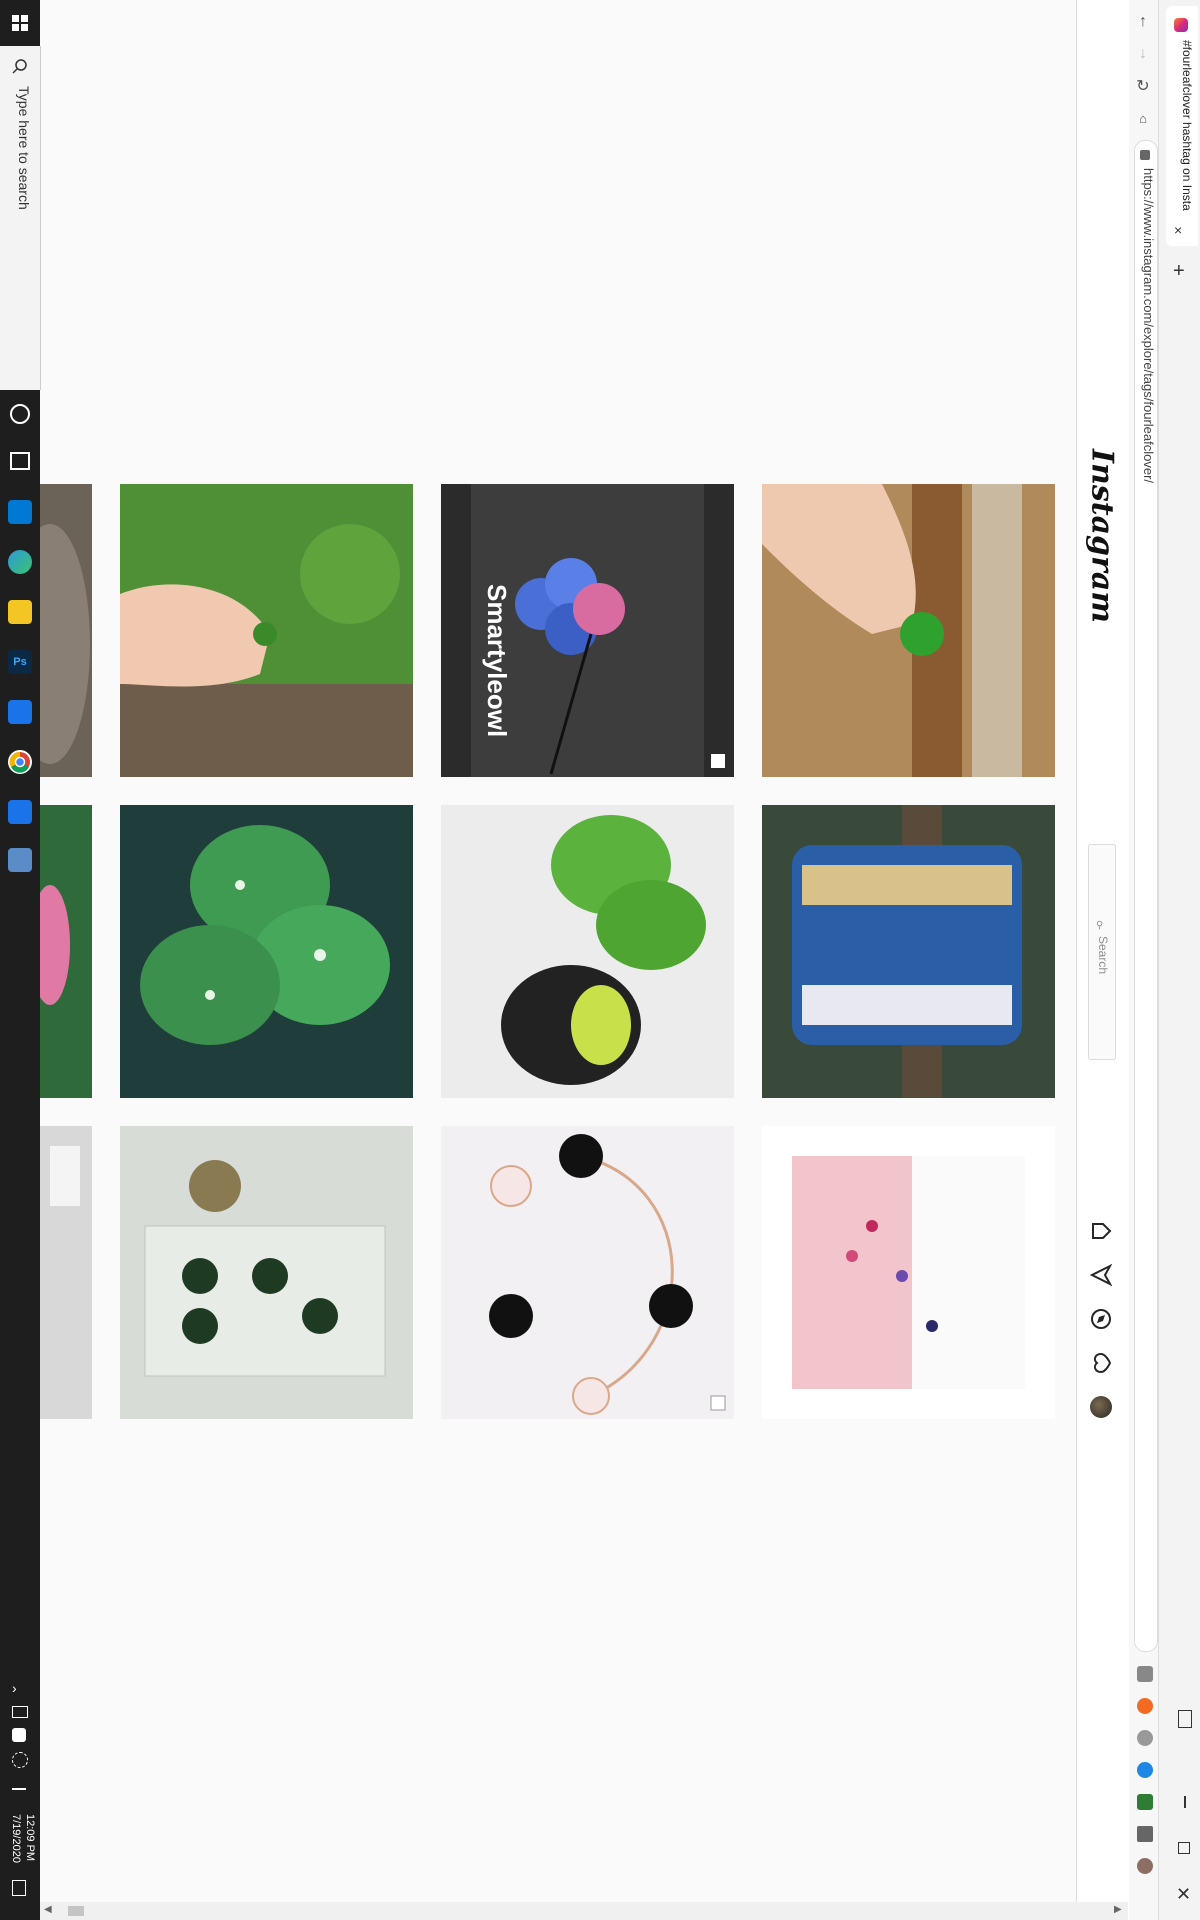 The height and width of the screenshot is (1920, 1200). Describe the element at coordinates (1145, 1834) in the screenshot. I see `extensions-puzzle-icon` at that location.